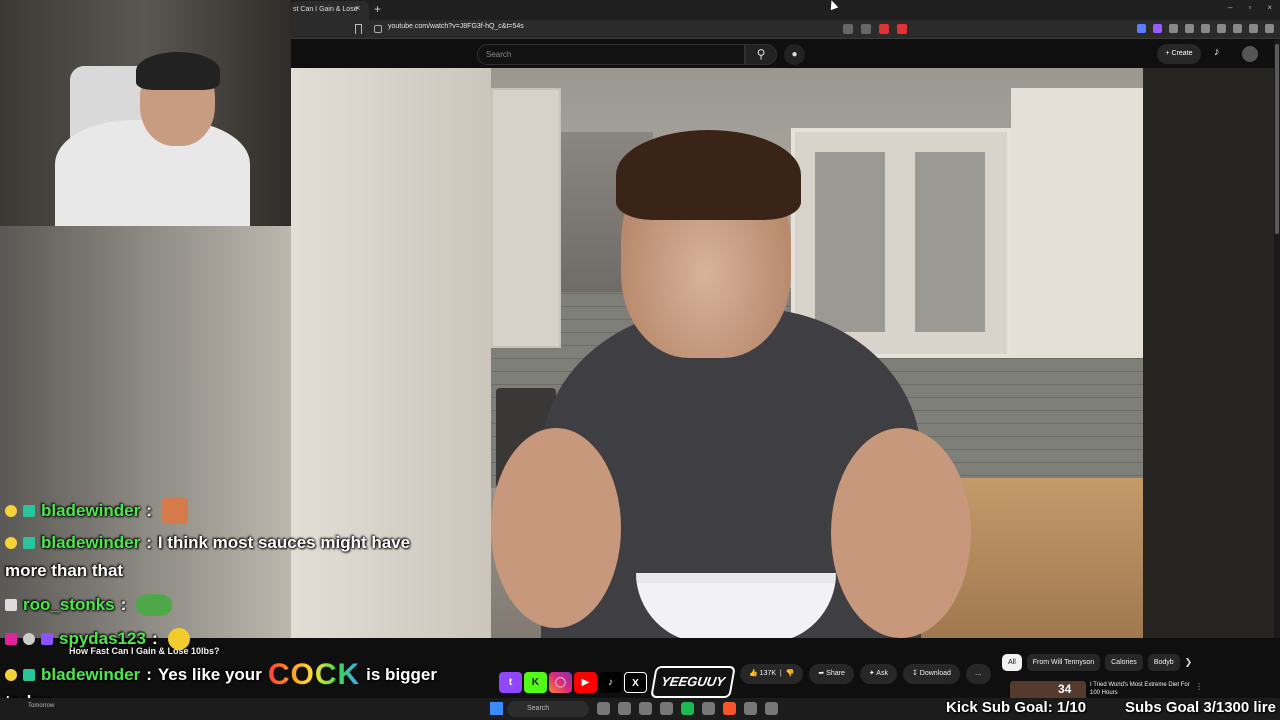 The image size is (1280, 720). I want to click on taskbar-search: Search, so click(548, 709).